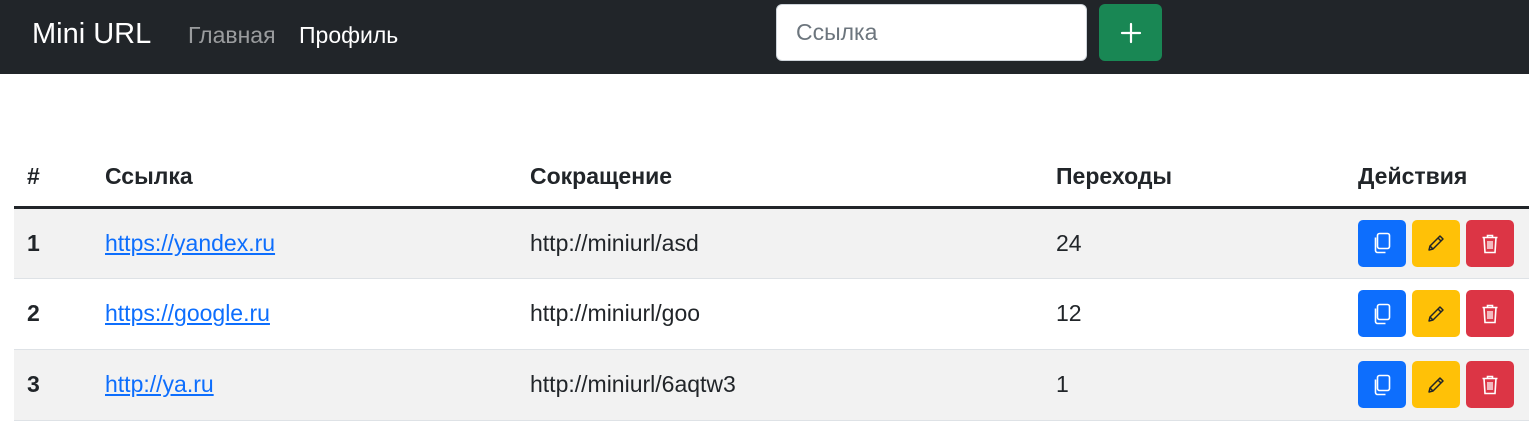  I want to click on add-url-button, so click(1130, 32).